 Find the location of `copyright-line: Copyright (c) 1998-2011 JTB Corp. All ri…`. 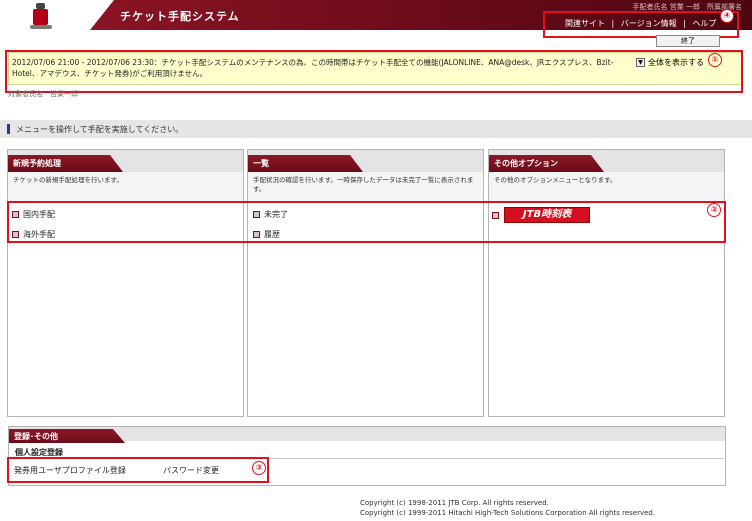

copyright-line: Copyright (c) 1998-2011 JTB Corp. All ri… is located at coordinates (454, 503).